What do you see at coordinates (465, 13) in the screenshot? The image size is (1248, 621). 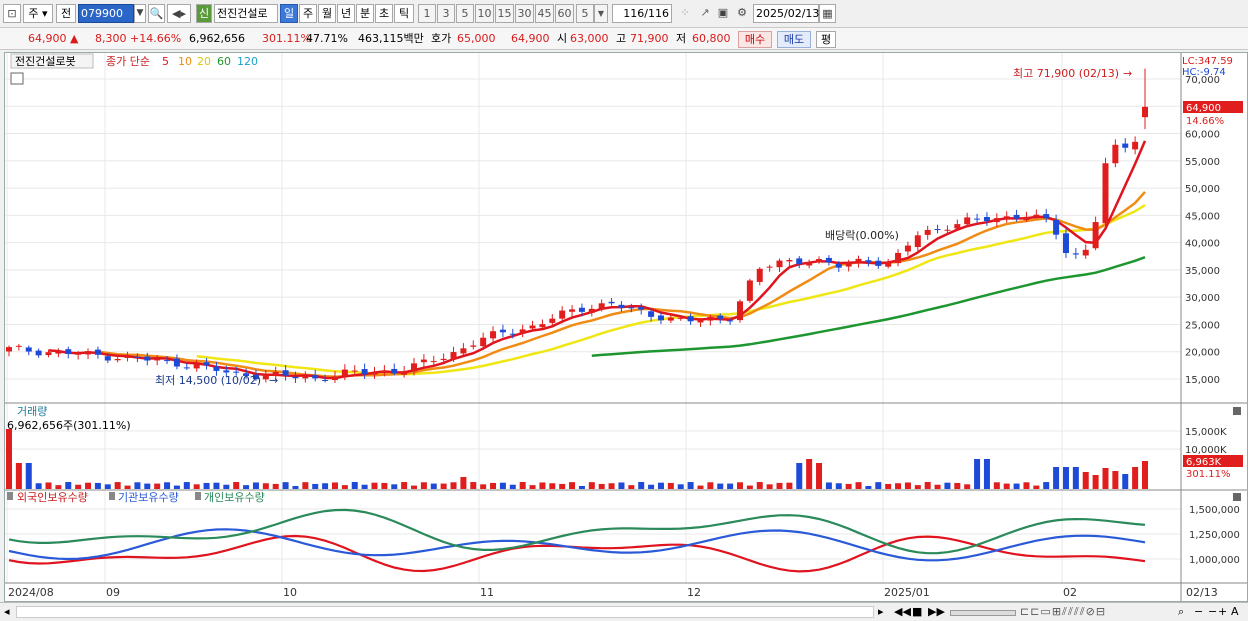 I see `minute-option-5: 5` at bounding box center [465, 13].